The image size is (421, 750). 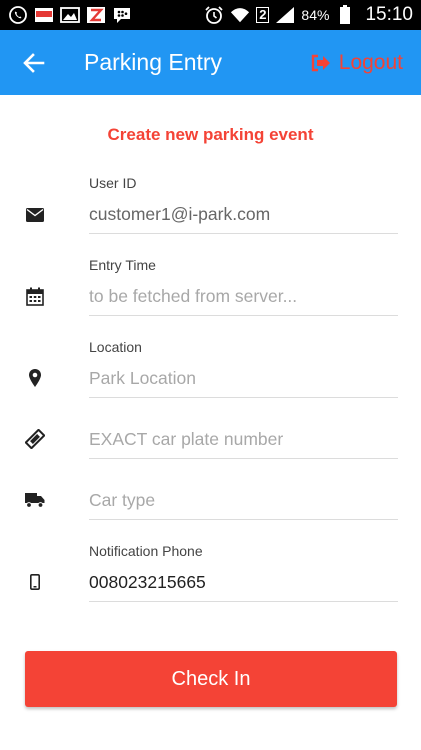 What do you see at coordinates (96, 15) in the screenshot?
I see `zenith-icon` at bounding box center [96, 15].